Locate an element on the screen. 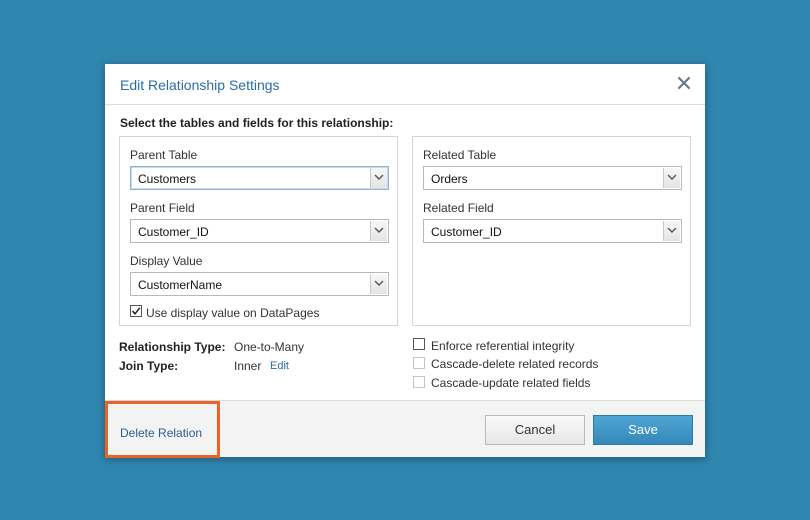 This screenshot has height=520, width=810. related-table-label: Related Table is located at coordinates (460, 155).